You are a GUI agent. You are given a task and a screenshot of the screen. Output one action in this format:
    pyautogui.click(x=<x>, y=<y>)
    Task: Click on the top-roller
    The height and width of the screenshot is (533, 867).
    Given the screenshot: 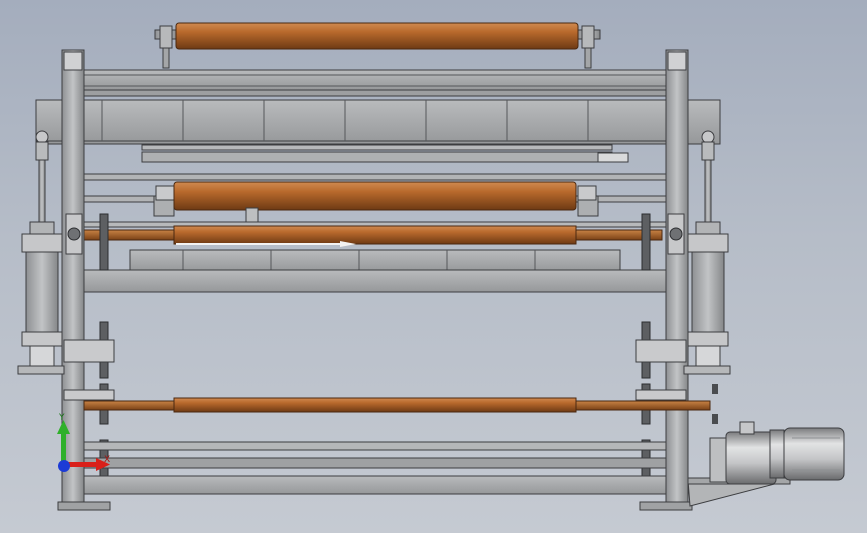 What is the action you would take?
    pyautogui.click(x=377, y=45)
    